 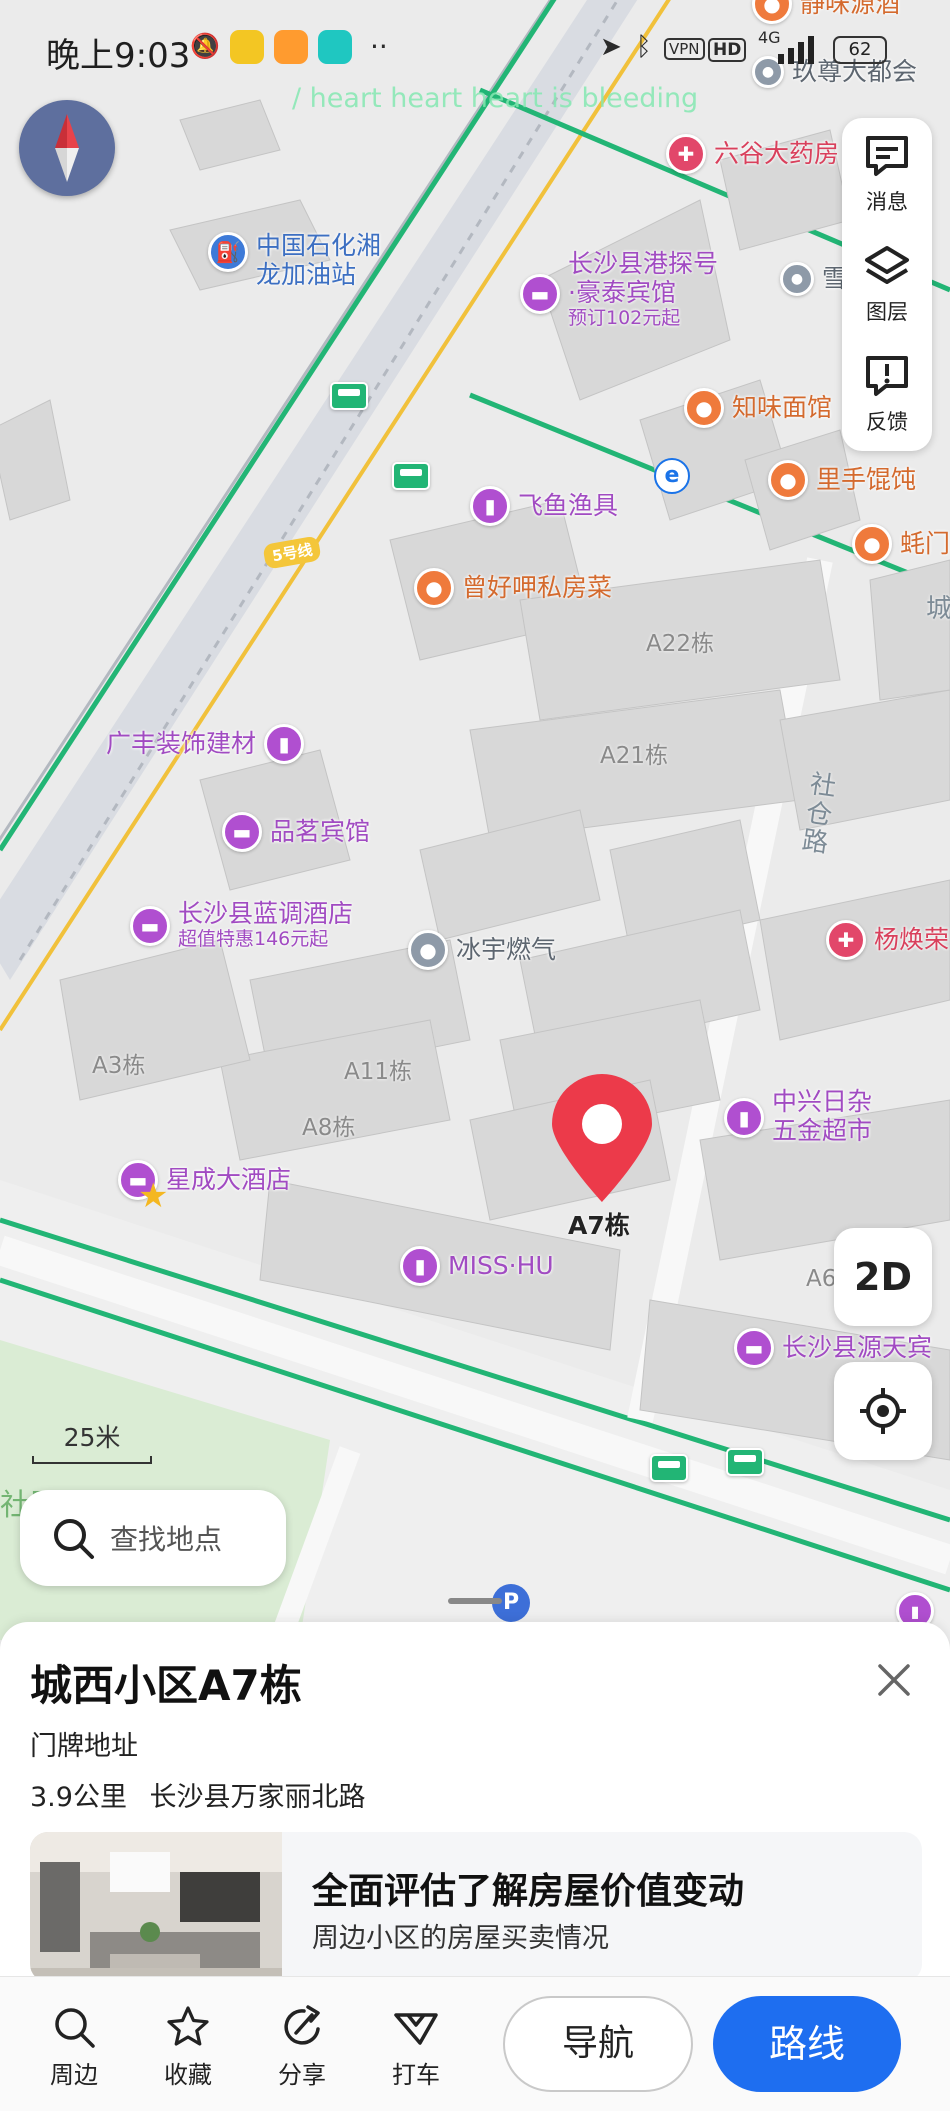 What do you see at coordinates (118, 56) in the screenshot?
I see `status-time: 晚上9:03` at bounding box center [118, 56].